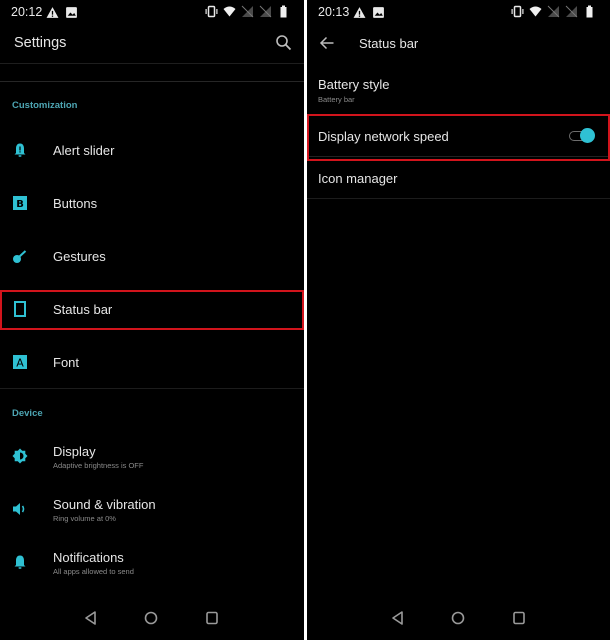  I want to click on settings-item-title: Sound & vibration, so click(104, 504).